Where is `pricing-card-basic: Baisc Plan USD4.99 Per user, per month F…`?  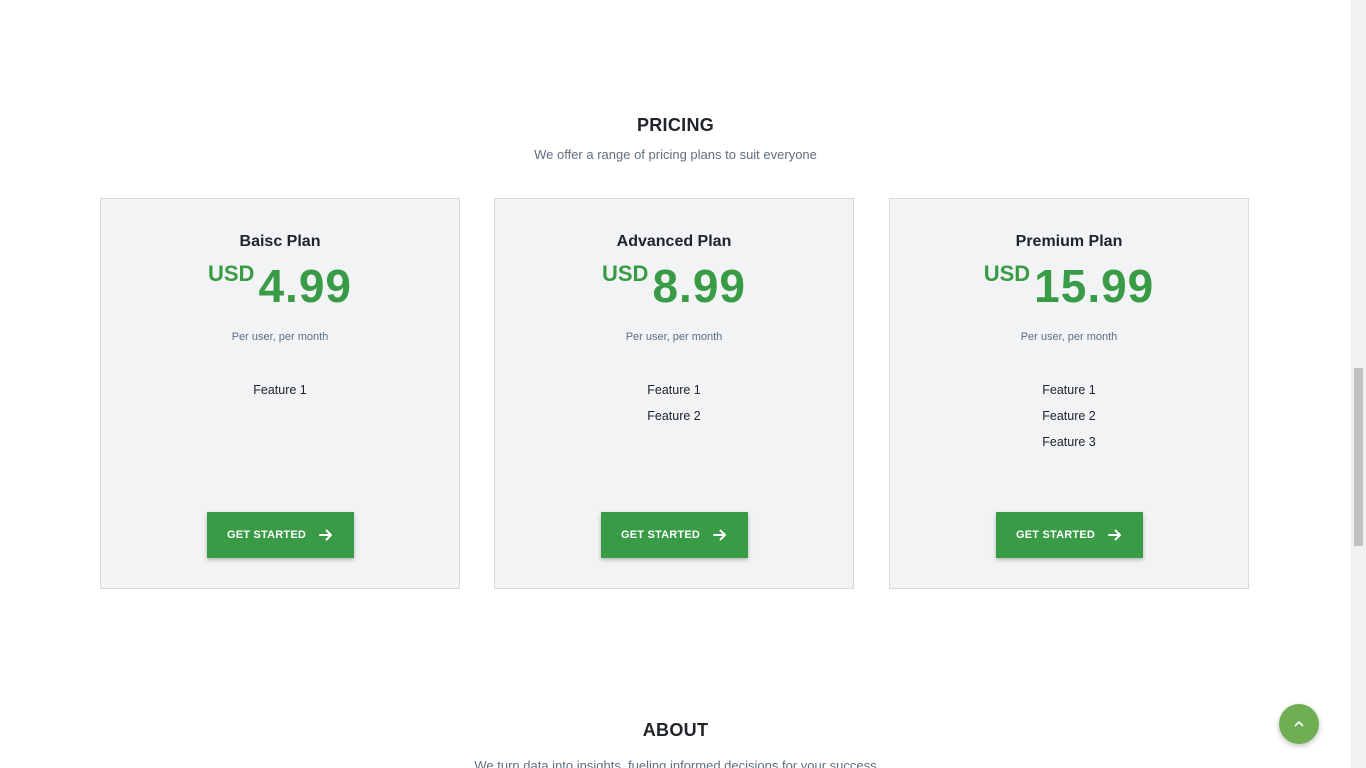 pricing-card-basic: Baisc Plan USD4.99 Per user, per month F… is located at coordinates (280, 393).